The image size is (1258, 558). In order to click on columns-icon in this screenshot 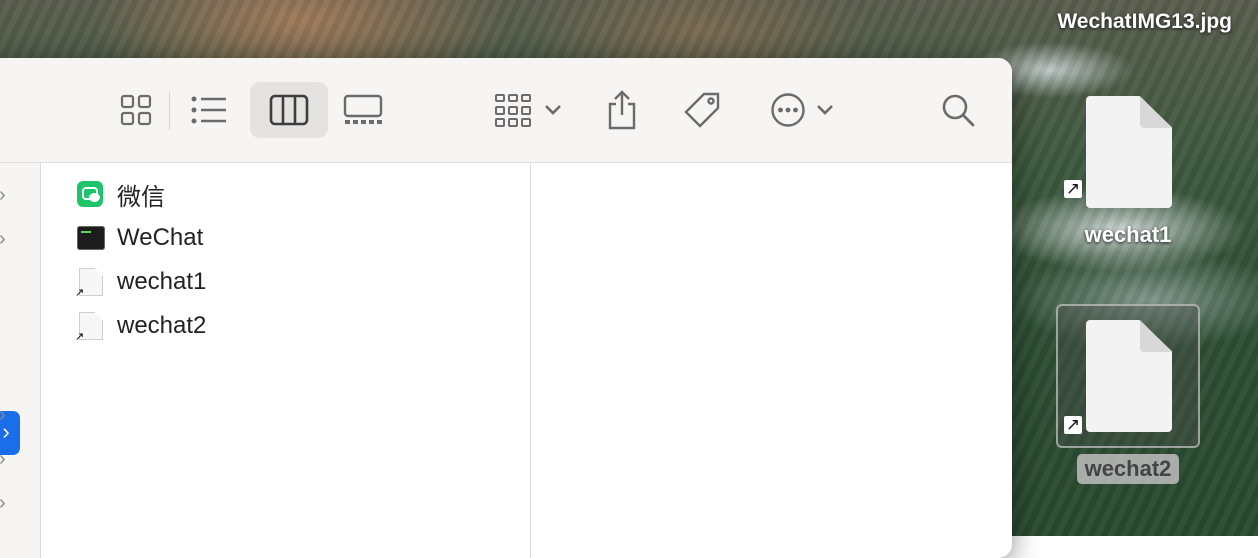, I will do `click(289, 110)`.